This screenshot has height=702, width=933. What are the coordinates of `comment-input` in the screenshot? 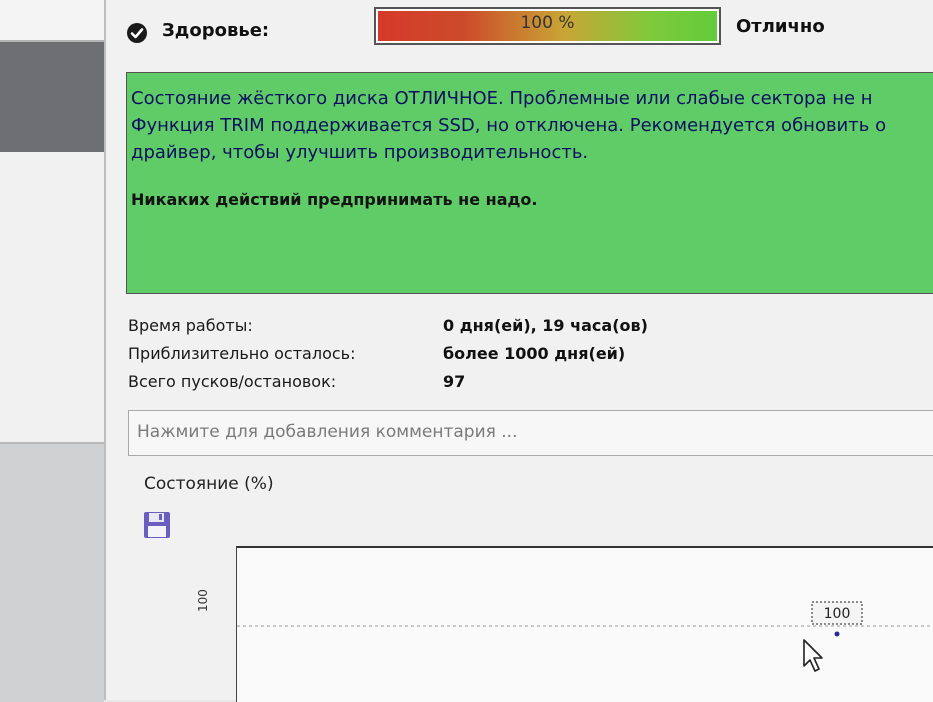 It's located at (530, 432).